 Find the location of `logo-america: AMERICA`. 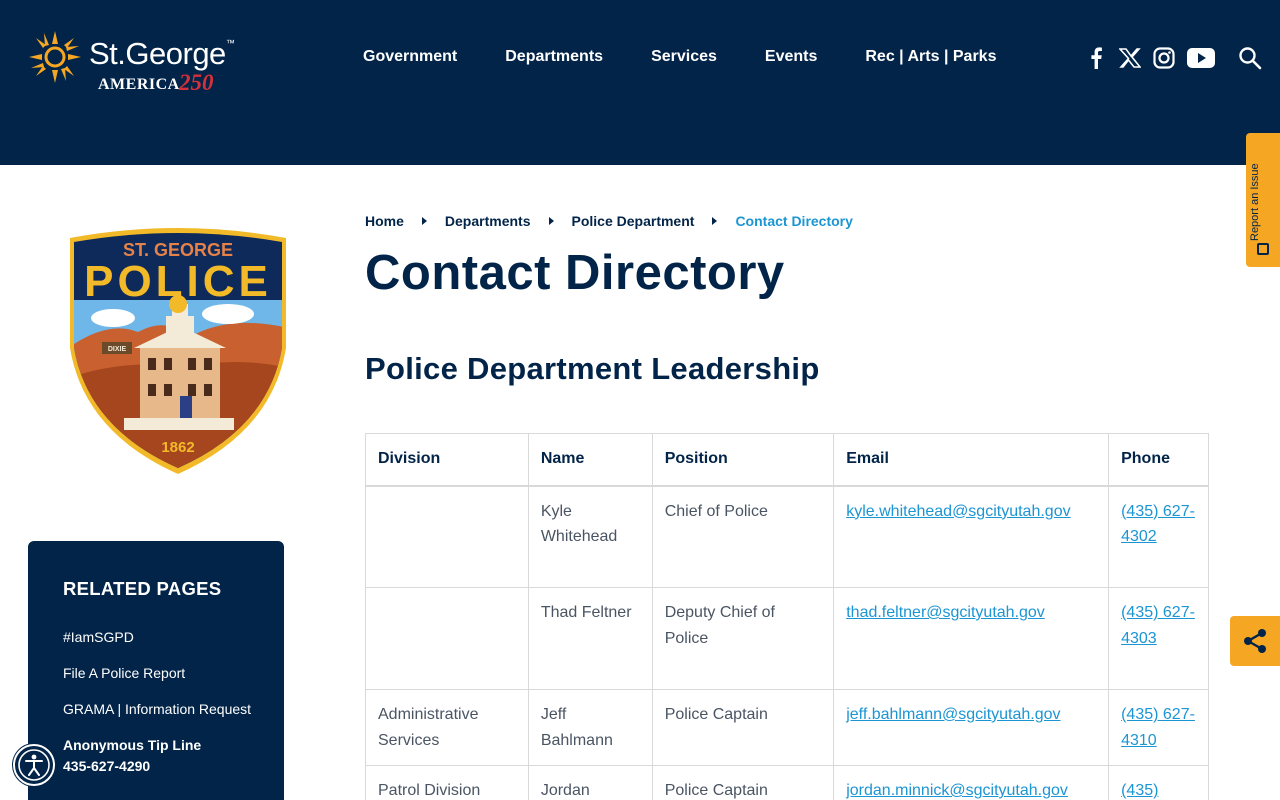

logo-america: AMERICA is located at coordinates (139, 84).